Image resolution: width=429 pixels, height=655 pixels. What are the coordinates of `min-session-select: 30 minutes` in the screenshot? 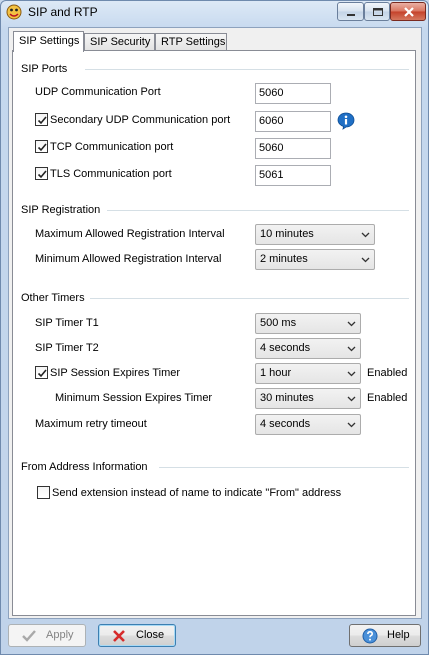 It's located at (308, 398).